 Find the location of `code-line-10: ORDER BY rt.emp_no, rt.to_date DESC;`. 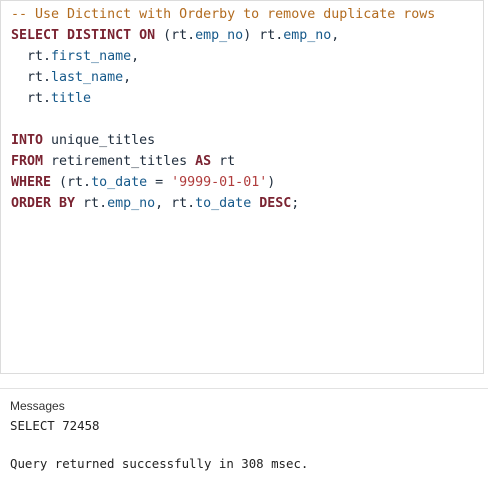

code-line-10: ORDER BY rt.emp_no, rt.to_date DESC; is located at coordinates (155, 203).